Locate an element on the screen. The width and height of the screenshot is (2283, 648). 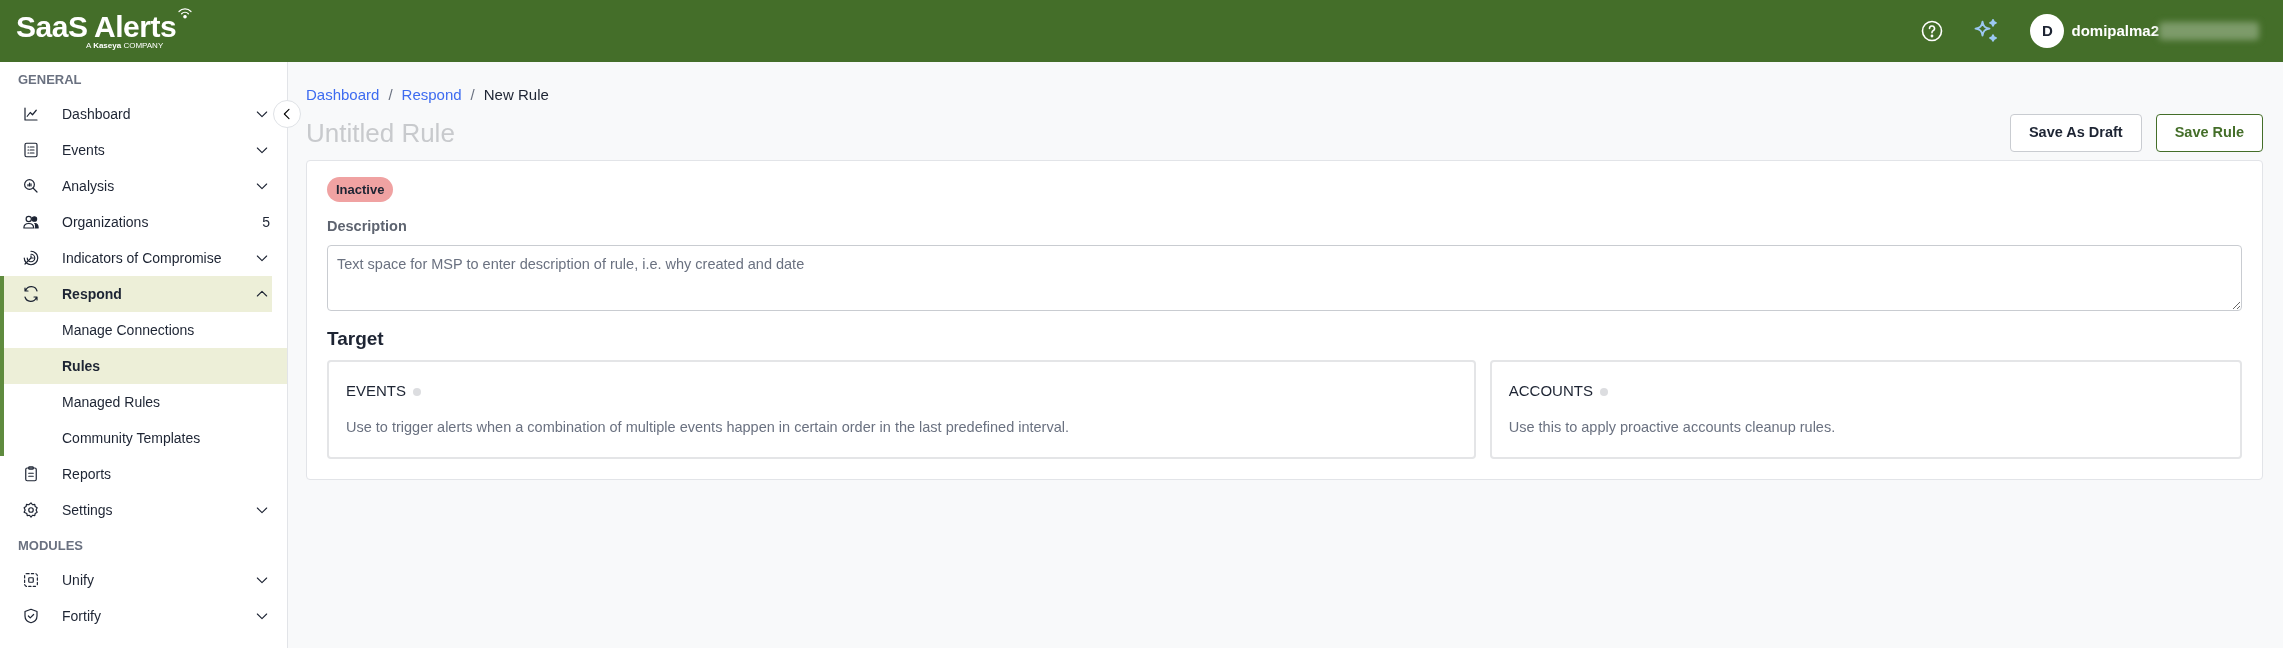
collapse-button is located at coordinates (287, 114).